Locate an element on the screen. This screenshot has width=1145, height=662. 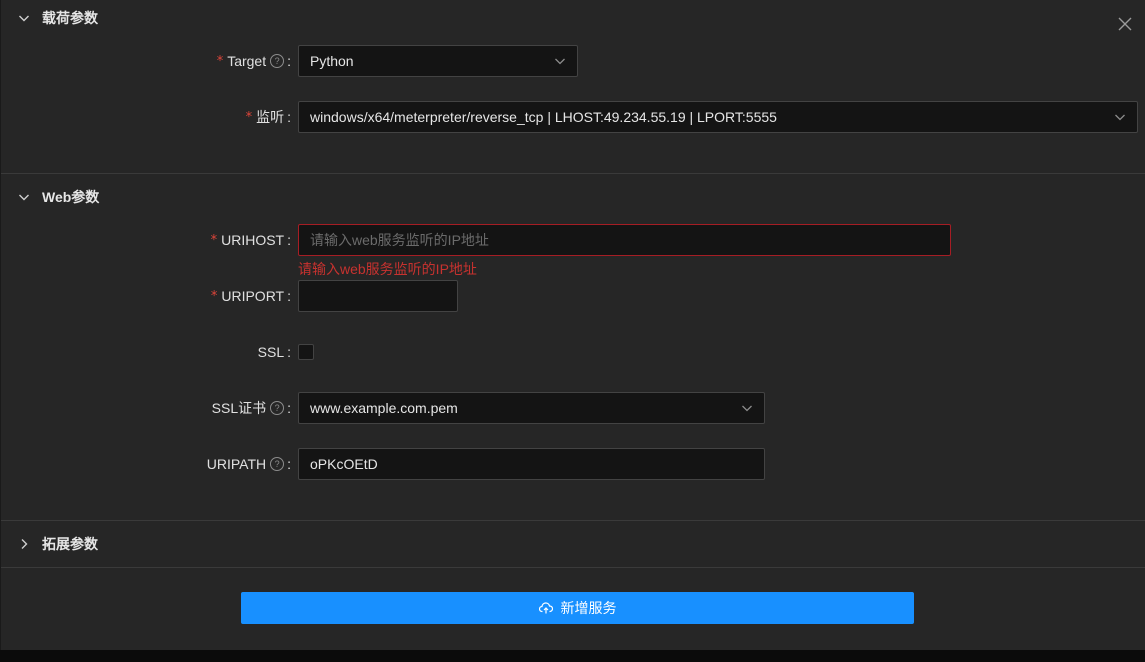
listener-label: * 监听 : is located at coordinates (268, 117).